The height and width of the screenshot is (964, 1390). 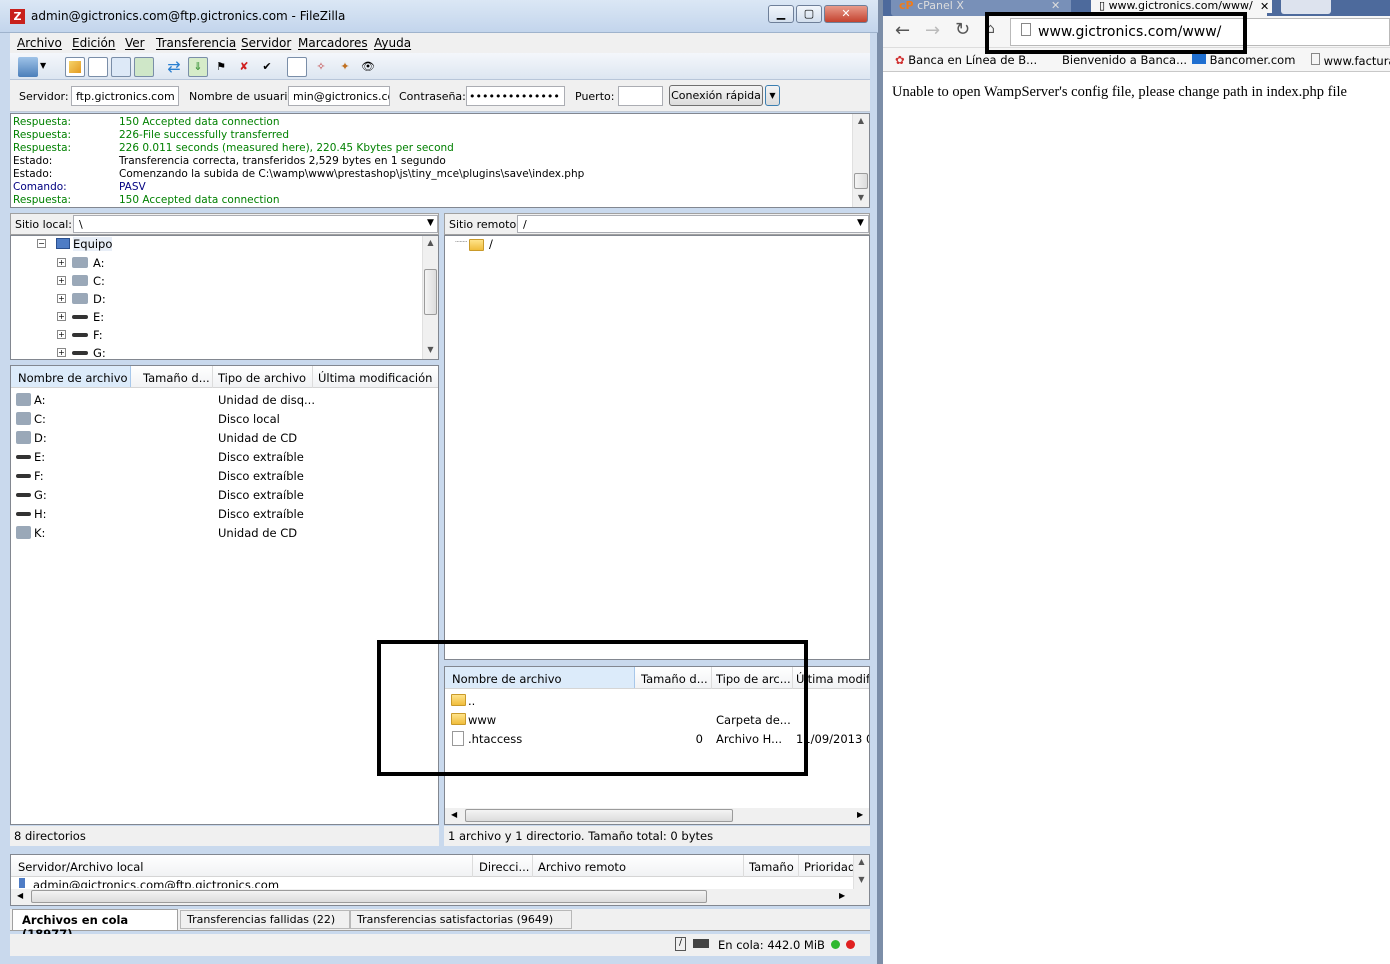 I want to click on local-path-input: \, so click(x=255, y=224).